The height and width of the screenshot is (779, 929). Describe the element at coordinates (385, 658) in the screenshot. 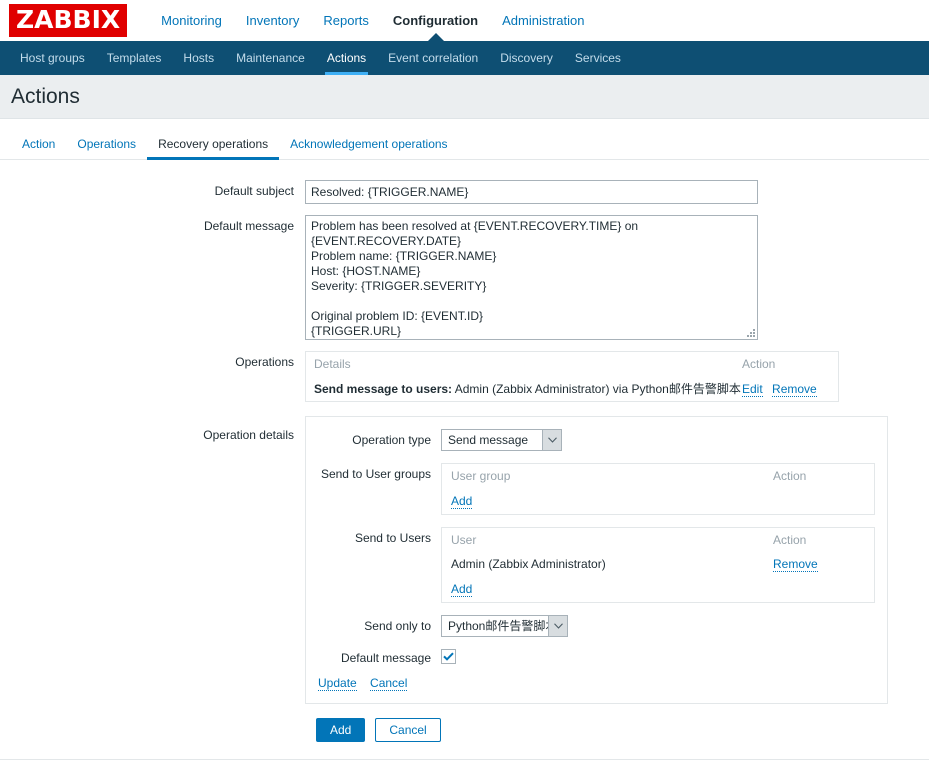

I see `default-message-checkbox-label: Default message` at that location.